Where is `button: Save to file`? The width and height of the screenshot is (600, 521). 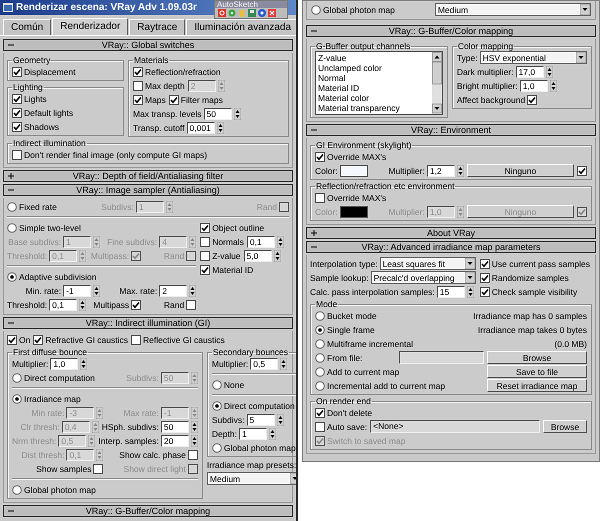 button: Save to file is located at coordinates (537, 371).